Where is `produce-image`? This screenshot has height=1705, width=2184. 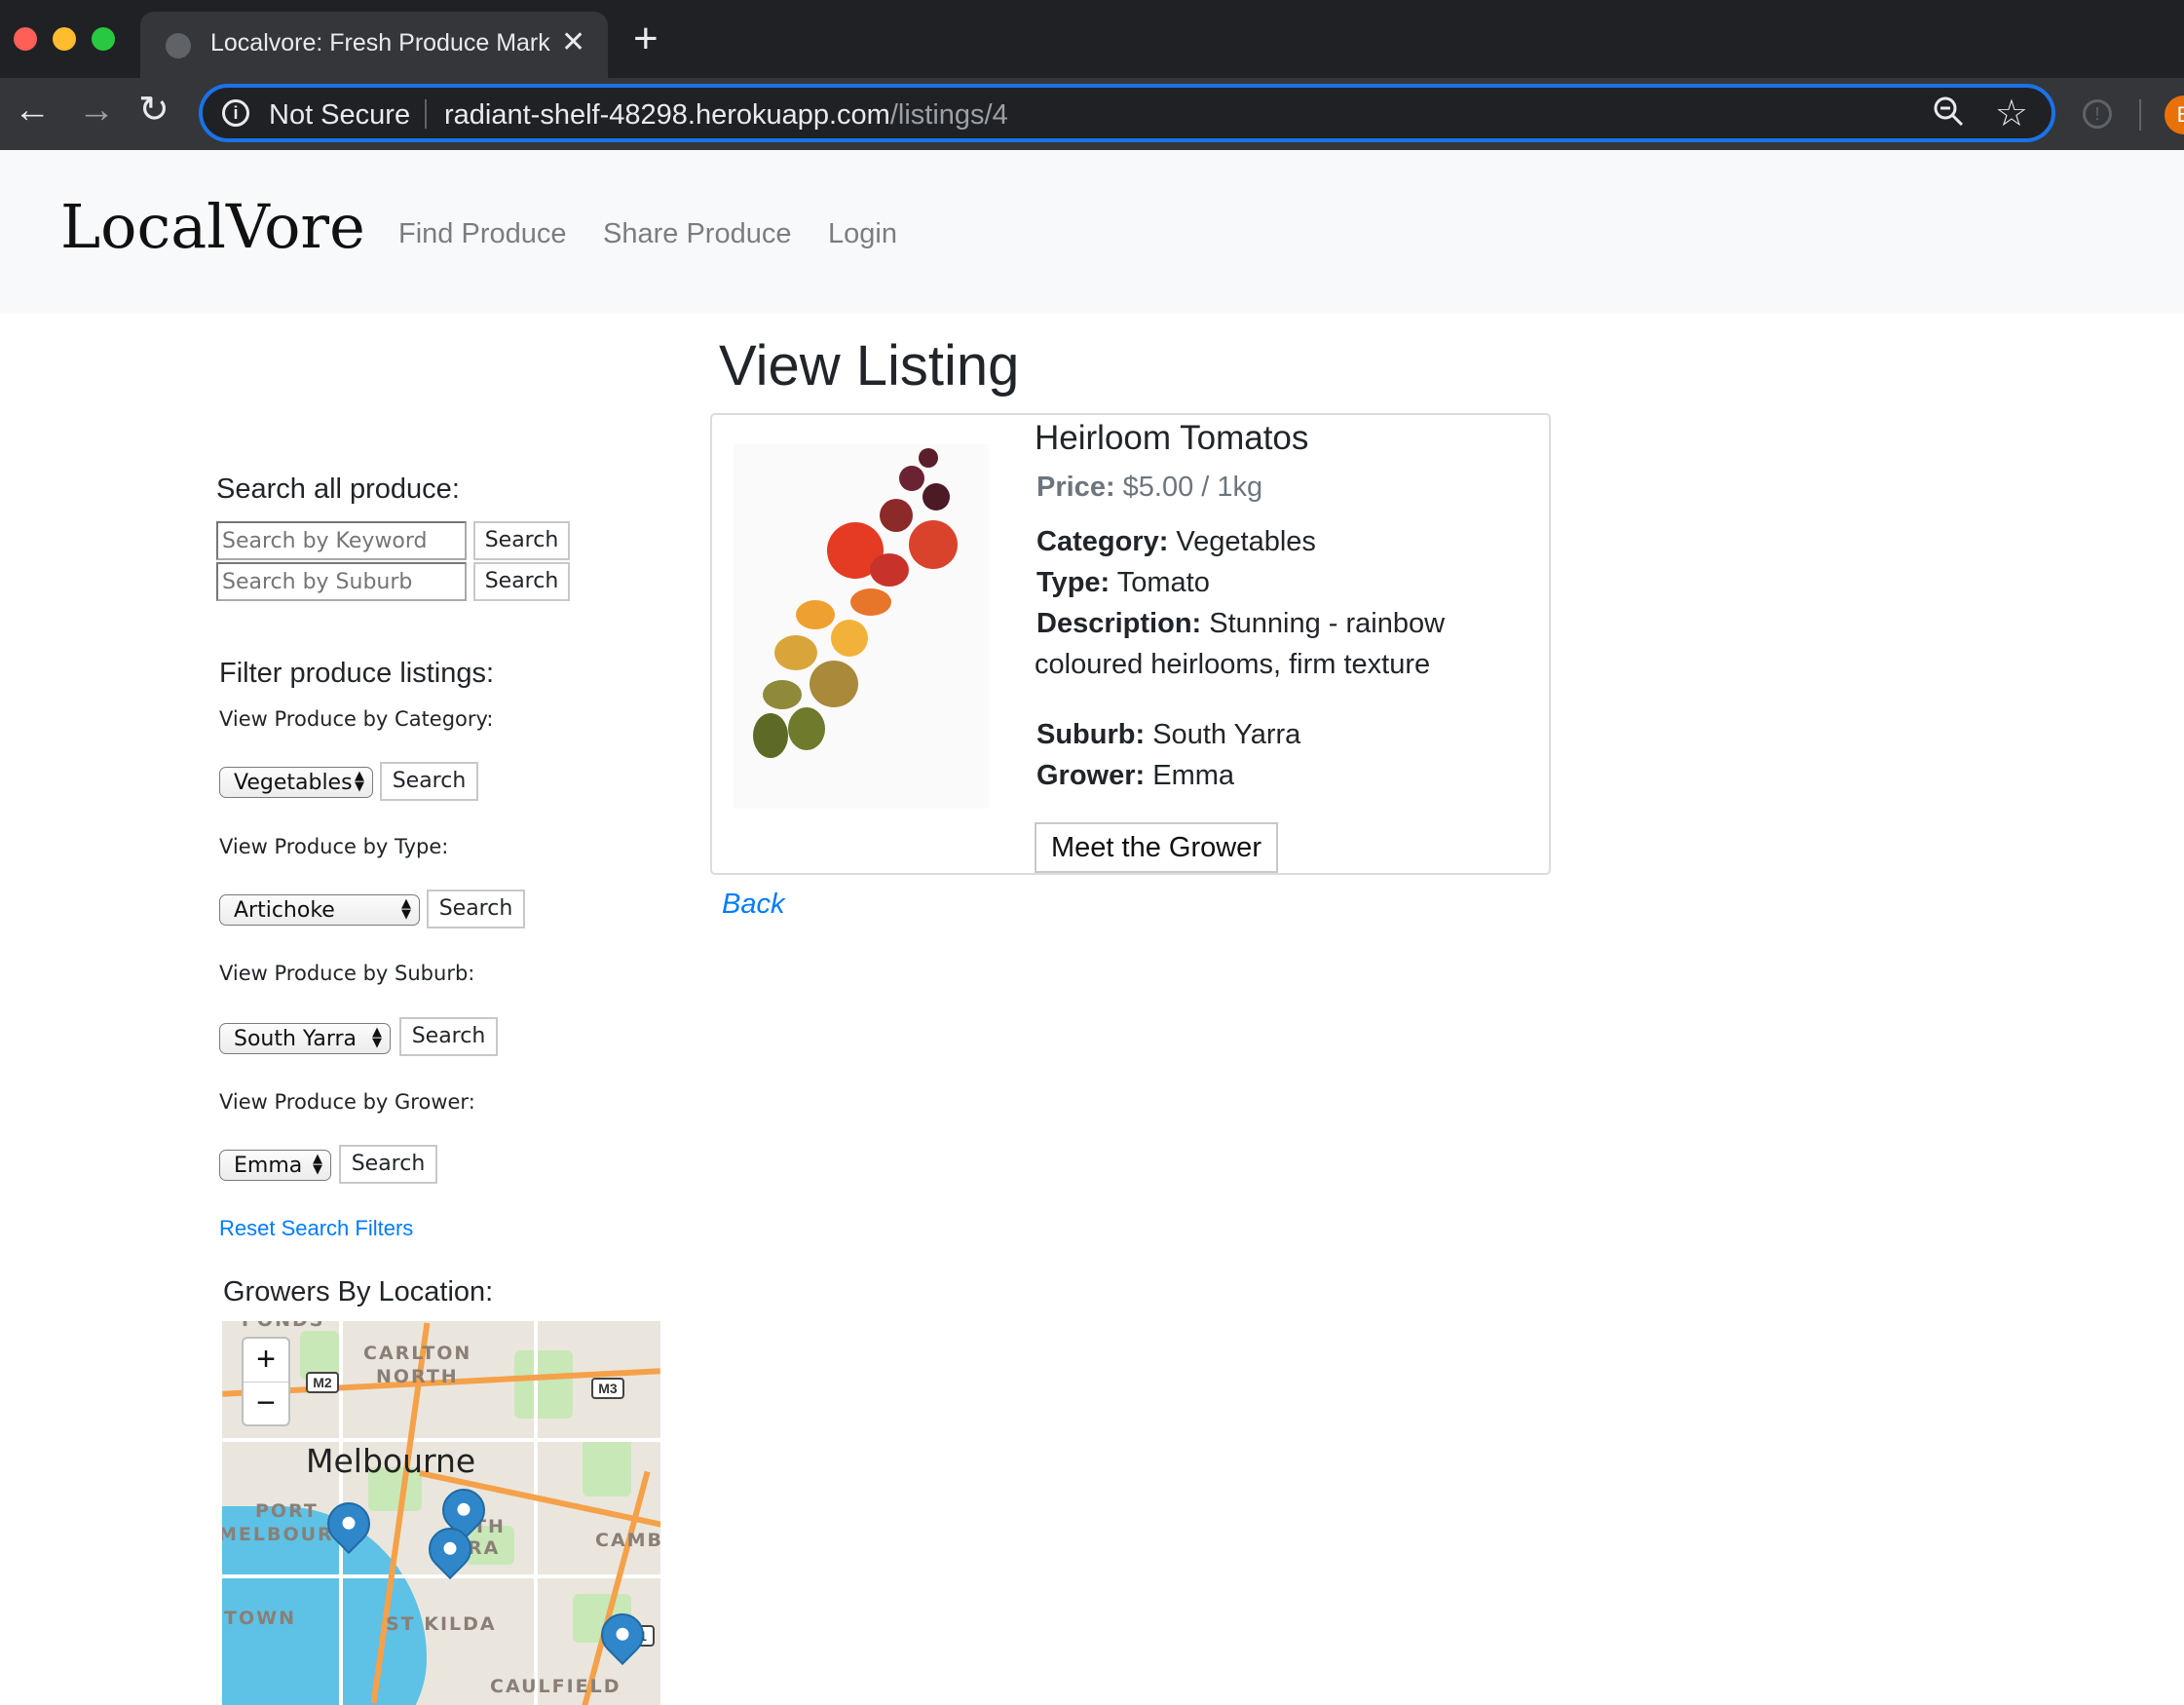 produce-image is located at coordinates (861, 626).